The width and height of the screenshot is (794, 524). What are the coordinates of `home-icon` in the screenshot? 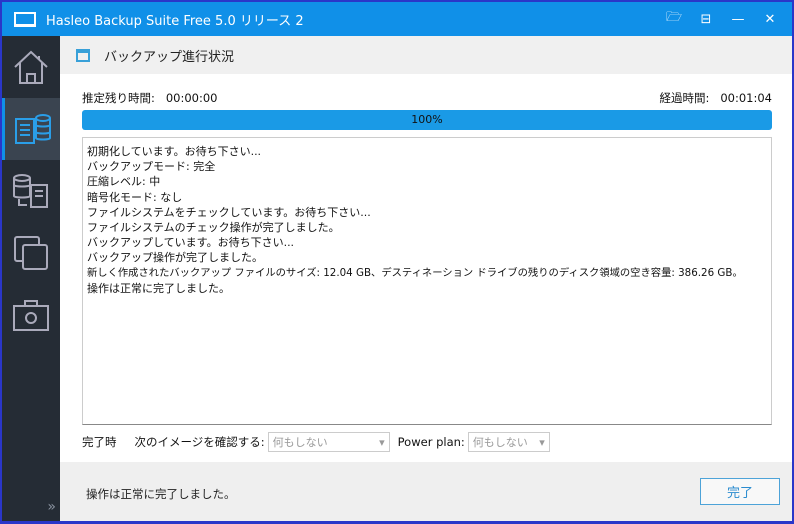 It's located at (31, 67).